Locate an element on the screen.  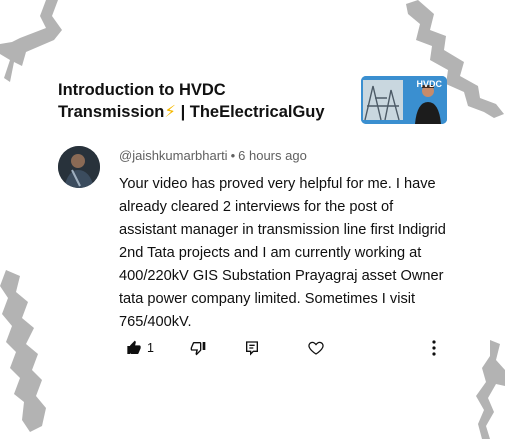
decorative-zigzag-bottom-left is located at coordinates (26, 354).